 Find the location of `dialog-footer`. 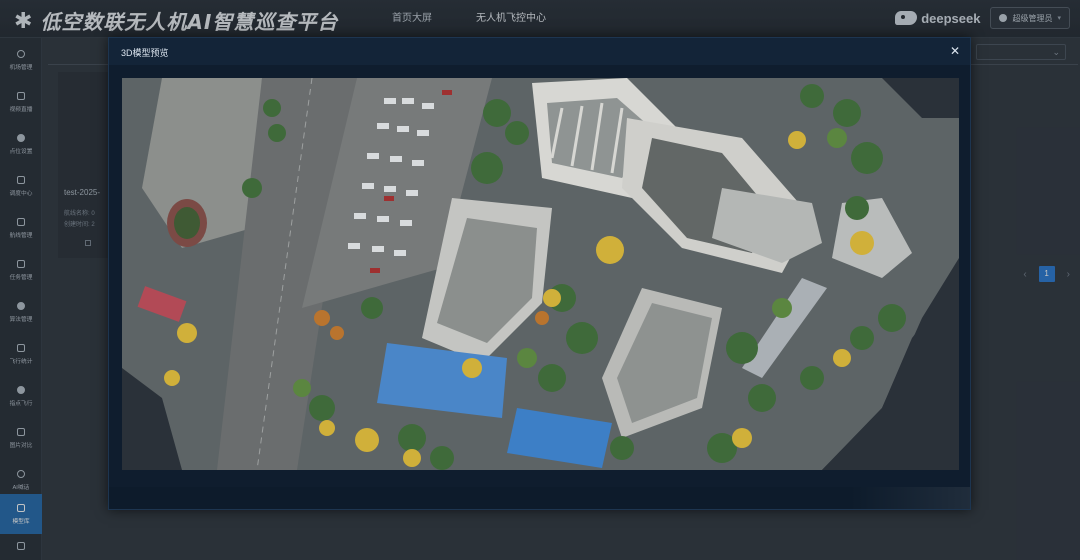

dialog-footer is located at coordinates (539, 498).